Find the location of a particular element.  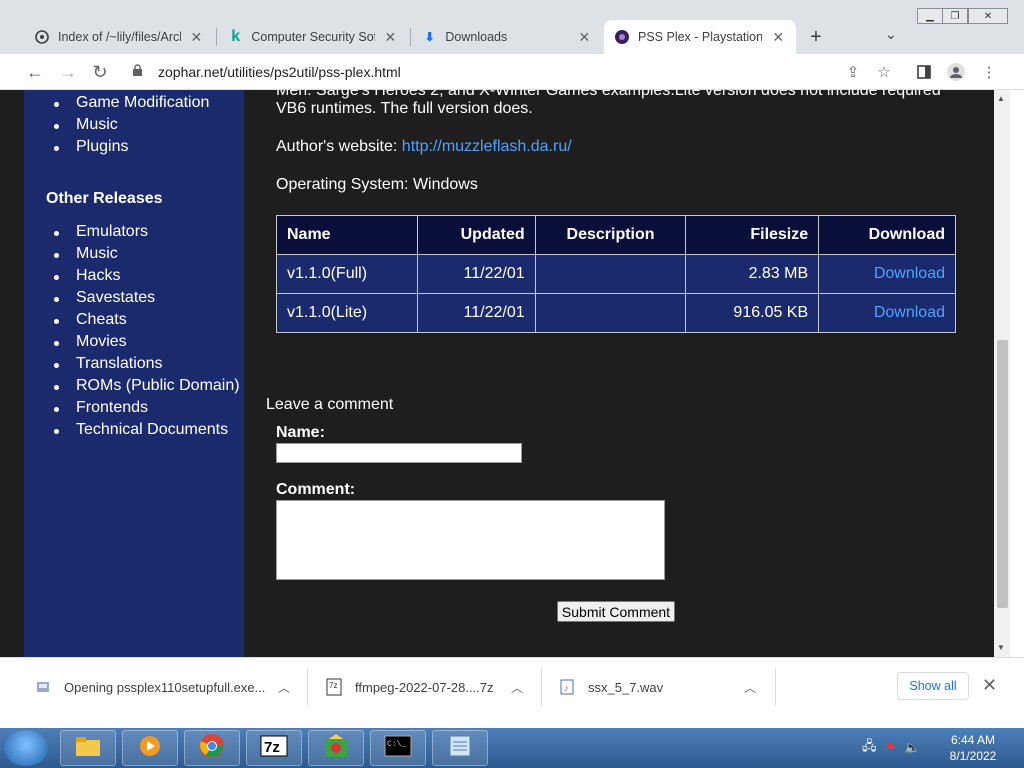

start-button is located at coordinates (26, 748).